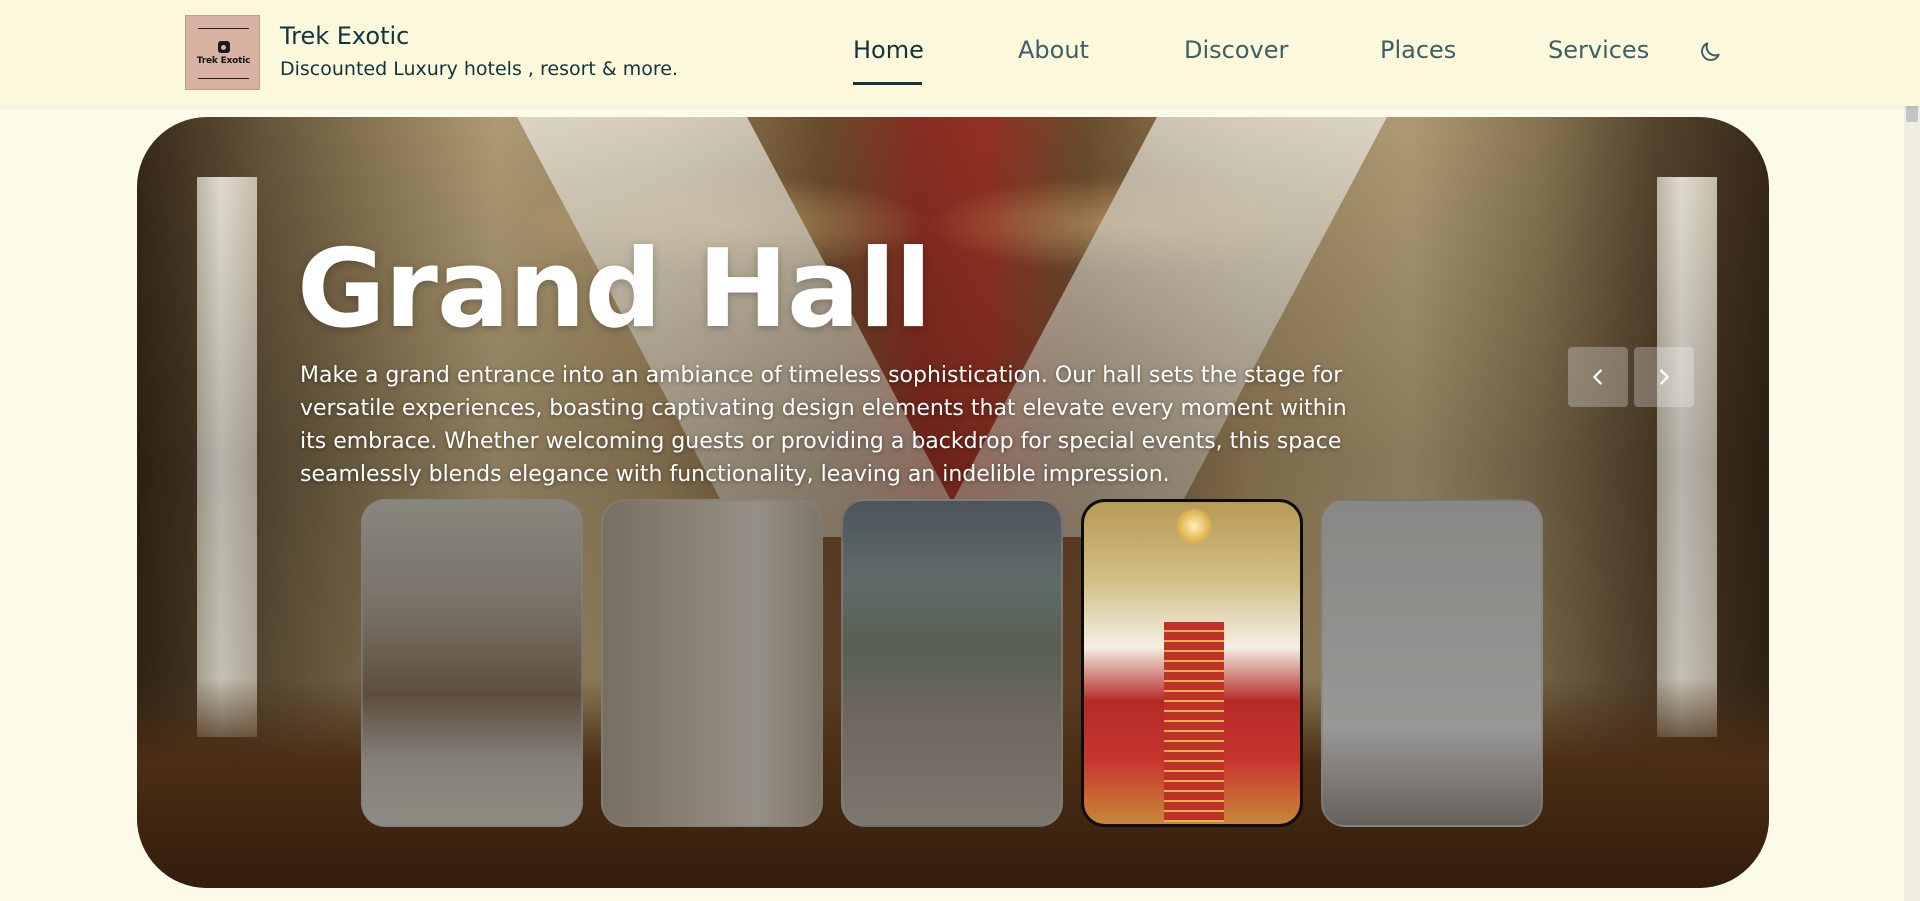 The image size is (1920, 901). I want to click on logo-text: Trek Exotic, so click(223, 61).